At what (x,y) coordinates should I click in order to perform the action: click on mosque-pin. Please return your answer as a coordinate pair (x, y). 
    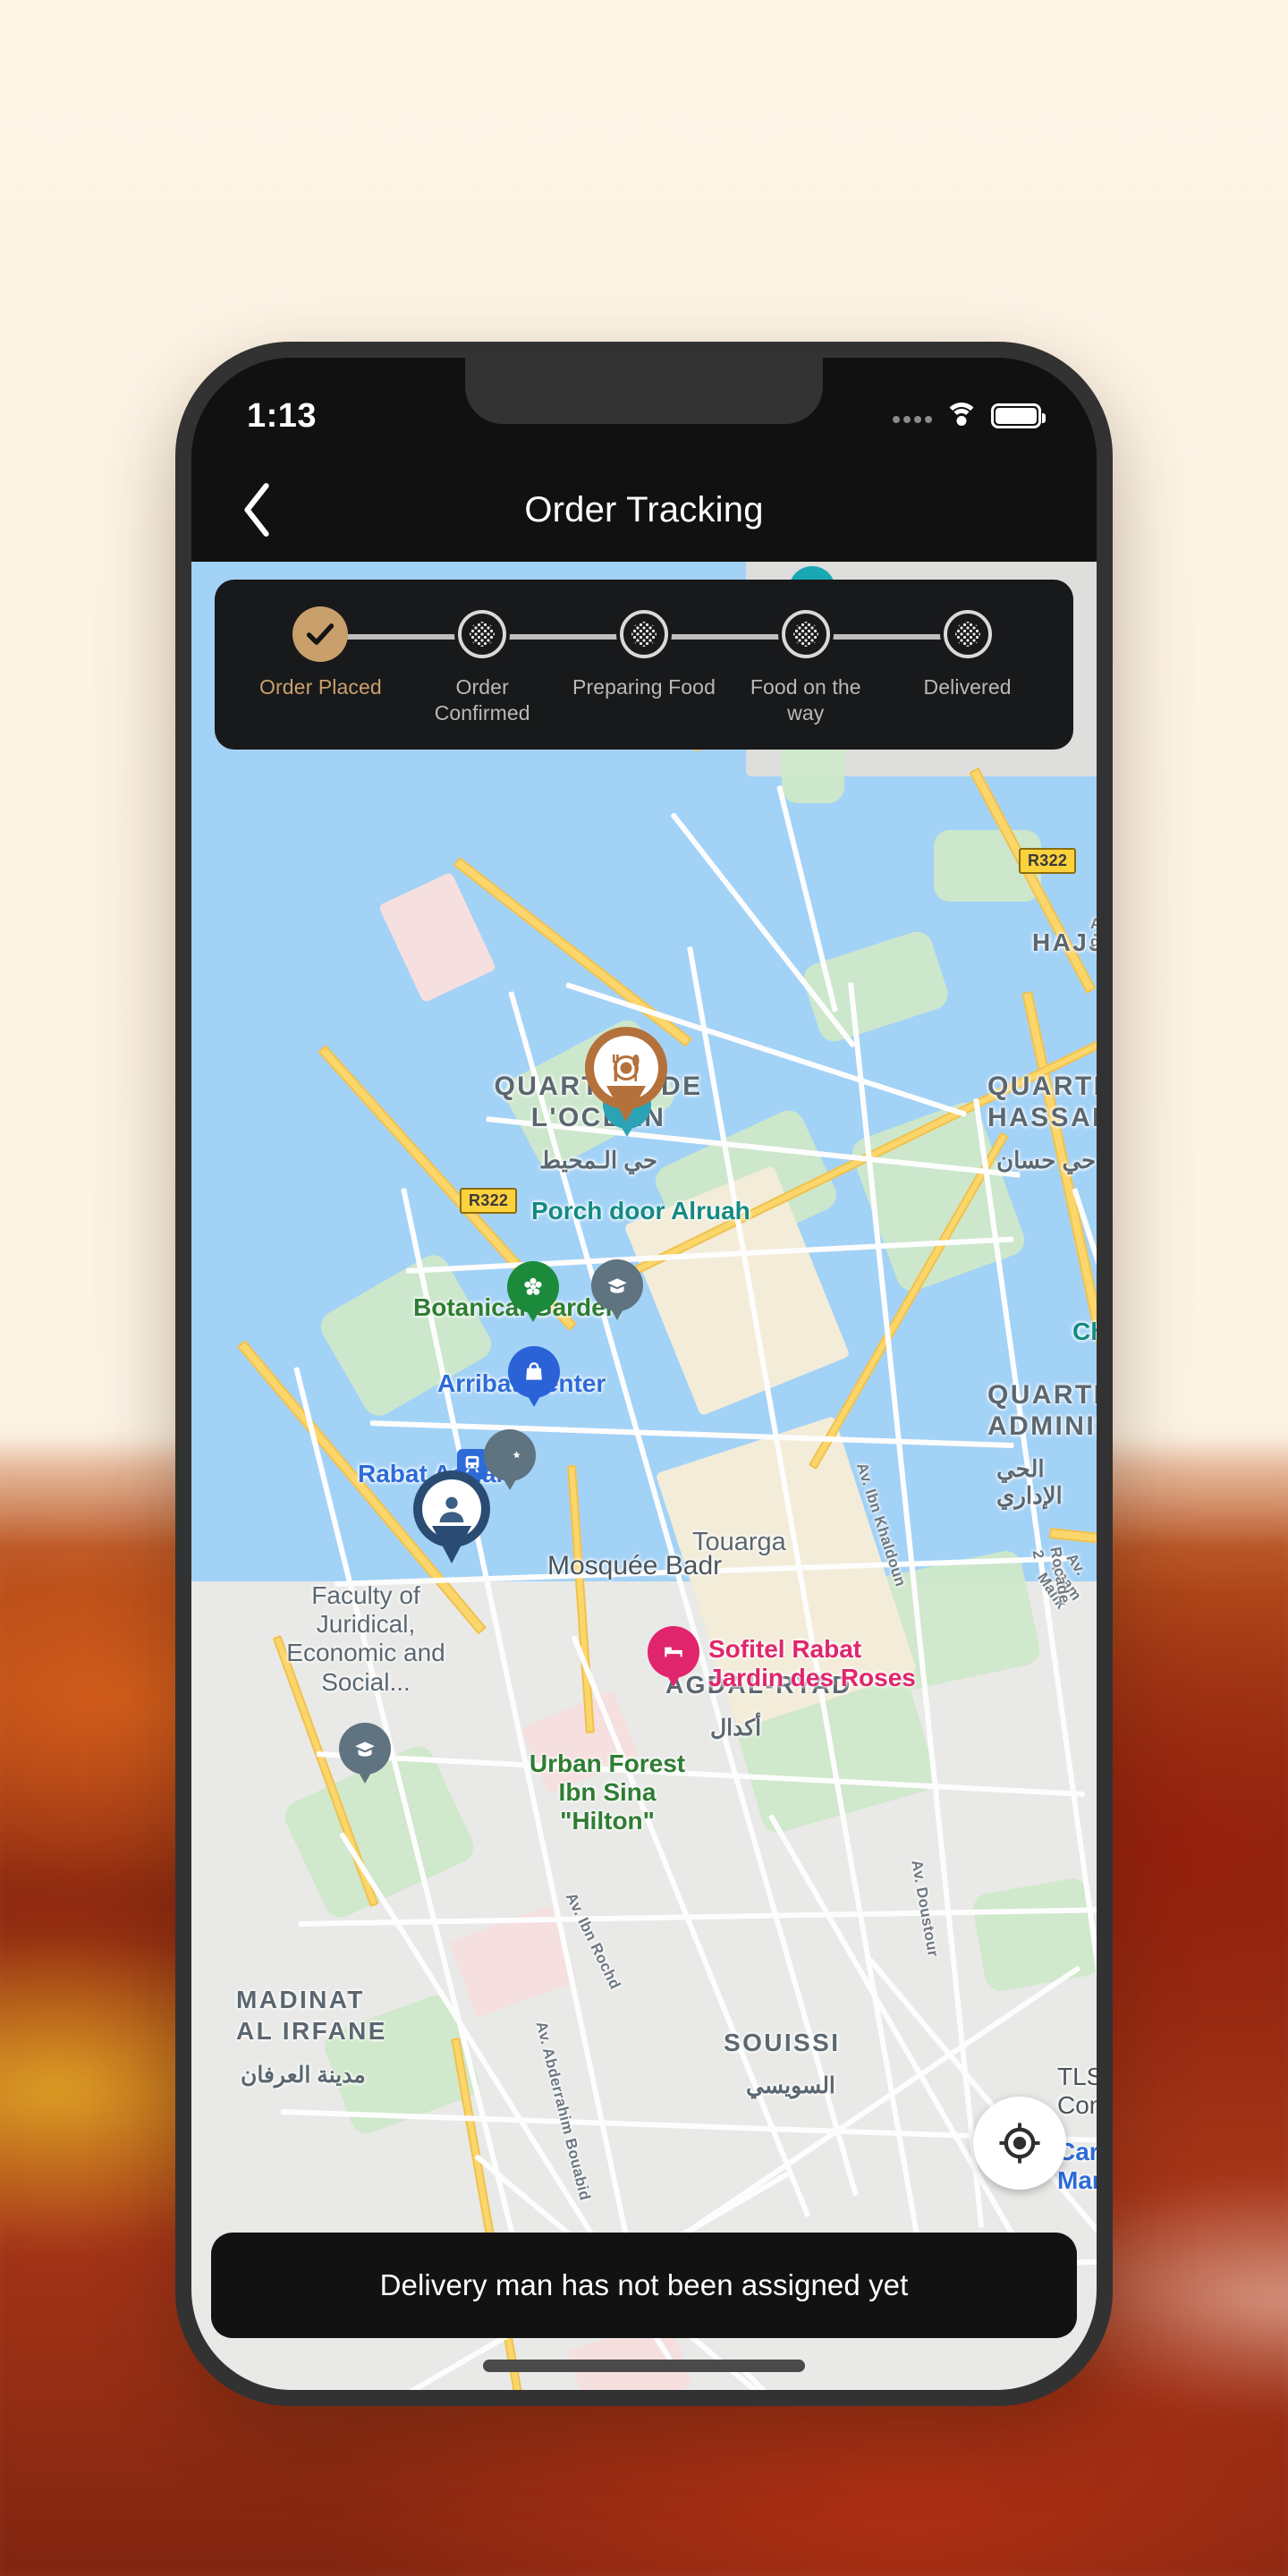
    Looking at the image, I should click on (510, 1455).